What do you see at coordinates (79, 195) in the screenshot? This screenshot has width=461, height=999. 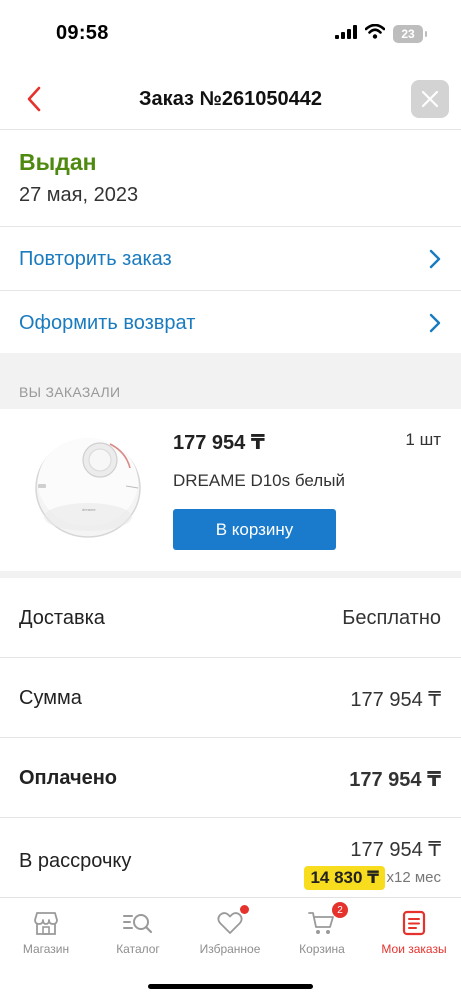 I see `order-date: 27 мая, 2023` at bounding box center [79, 195].